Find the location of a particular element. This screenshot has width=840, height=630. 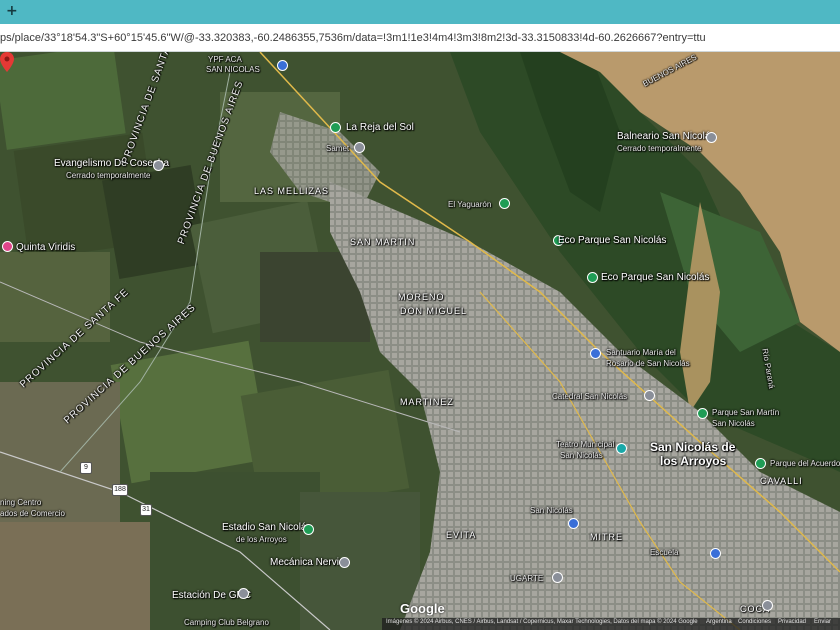

map-label-eco-parque-1: Eco Parque San Nicolás is located at coordinates (612, 240).